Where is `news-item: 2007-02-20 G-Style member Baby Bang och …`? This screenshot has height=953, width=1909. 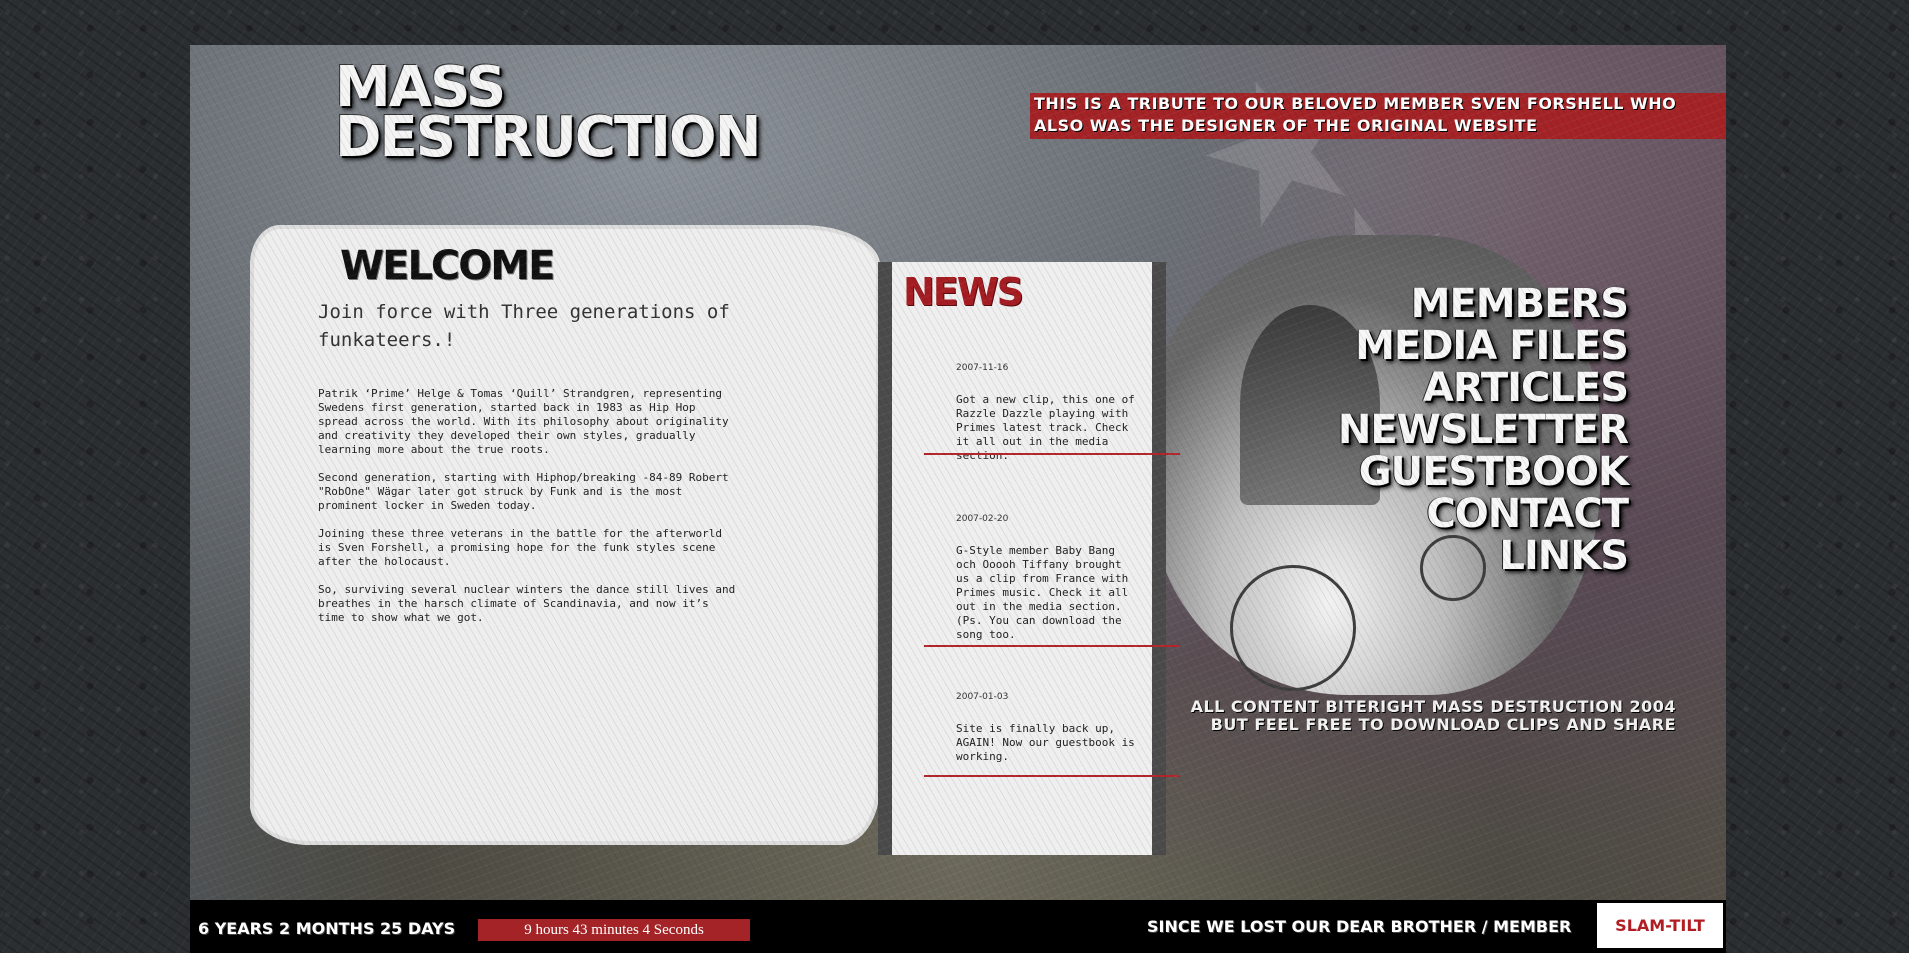 news-item: 2007-02-20 G-Style member Baby Bang och … is located at coordinates (1052, 580).